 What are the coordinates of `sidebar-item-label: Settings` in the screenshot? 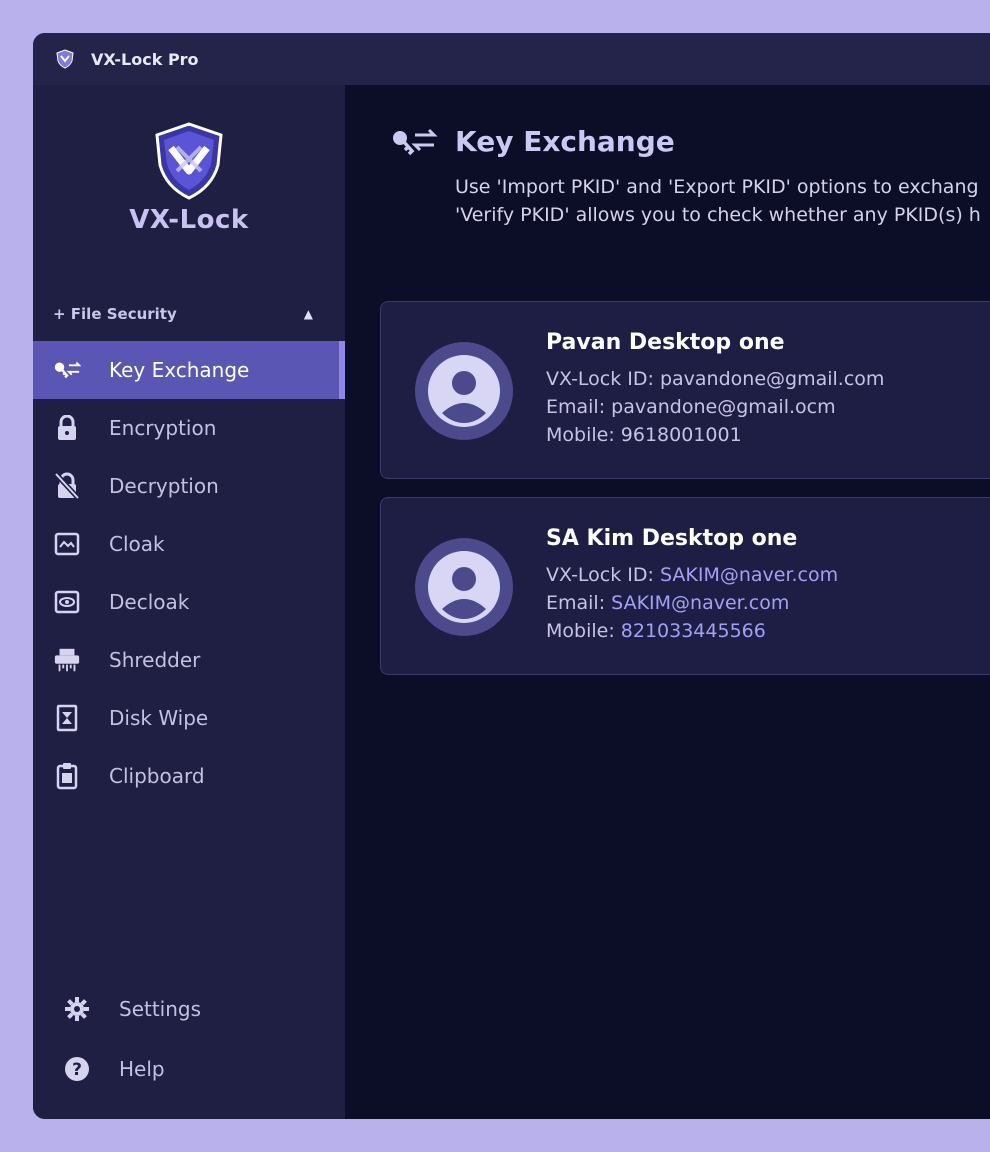 It's located at (160, 1009).